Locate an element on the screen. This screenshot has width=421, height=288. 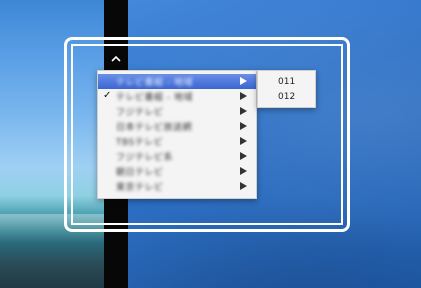
checkmark-icon: ✓ is located at coordinates (107, 95).